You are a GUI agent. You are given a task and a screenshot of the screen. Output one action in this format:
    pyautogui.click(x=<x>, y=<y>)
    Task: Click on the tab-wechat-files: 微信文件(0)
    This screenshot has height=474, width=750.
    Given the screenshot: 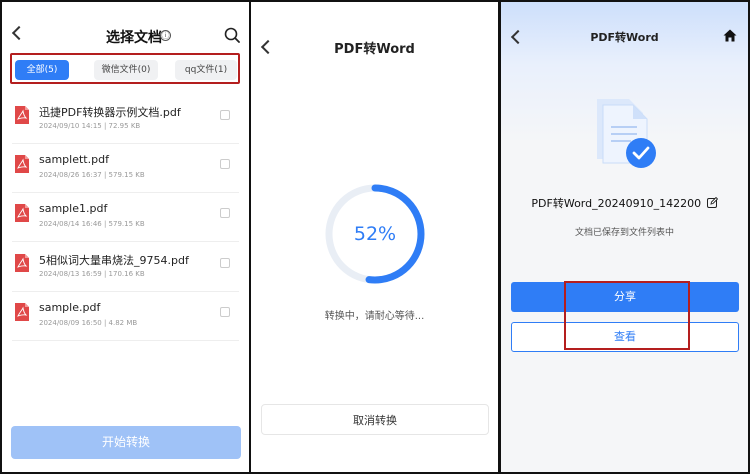 What is the action you would take?
    pyautogui.click(x=126, y=70)
    